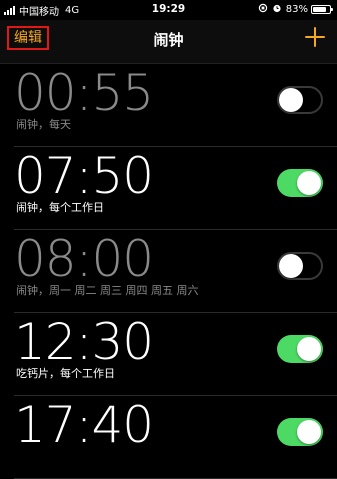  Describe the element at coordinates (263, 9) in the screenshot. I see `orientation-lock-icon` at that location.